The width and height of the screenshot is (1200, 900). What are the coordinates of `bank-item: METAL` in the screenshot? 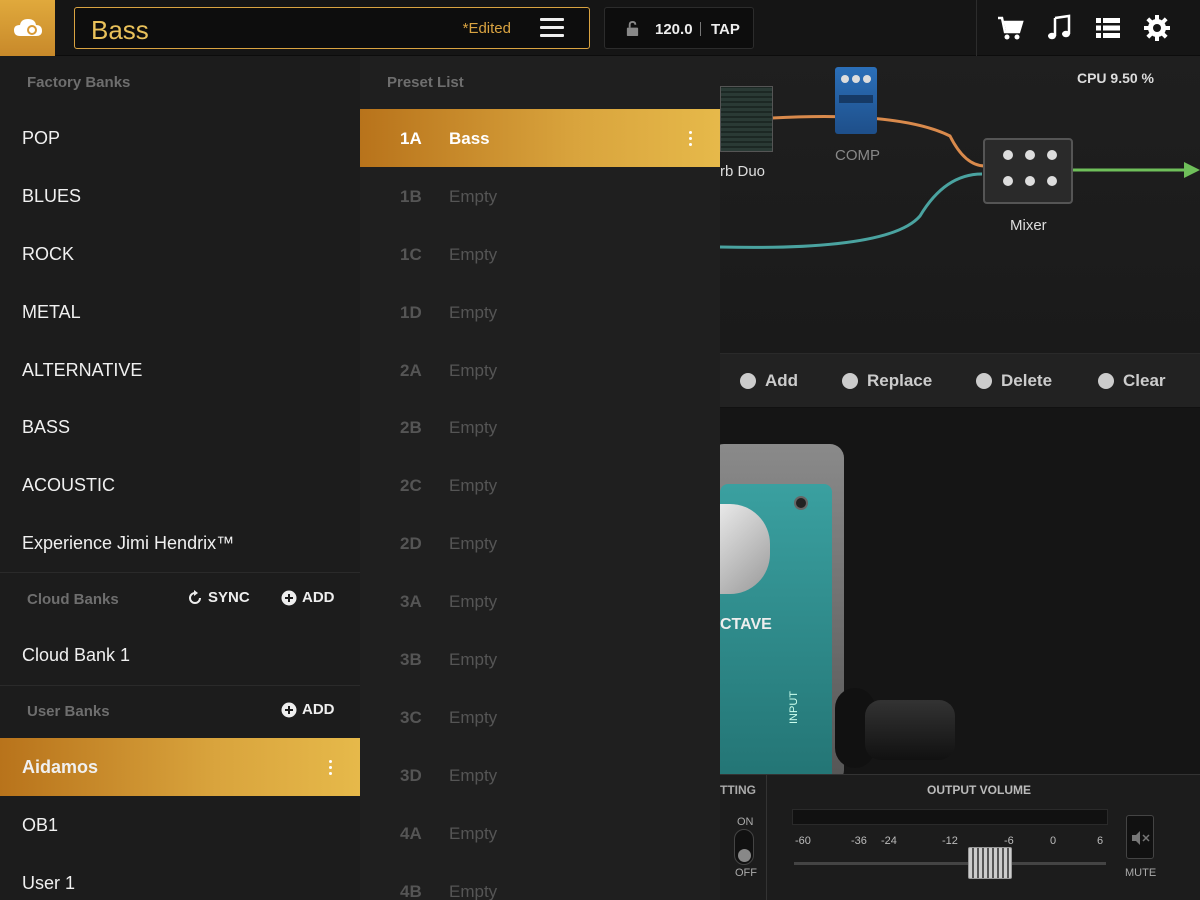 It's located at (180, 312).